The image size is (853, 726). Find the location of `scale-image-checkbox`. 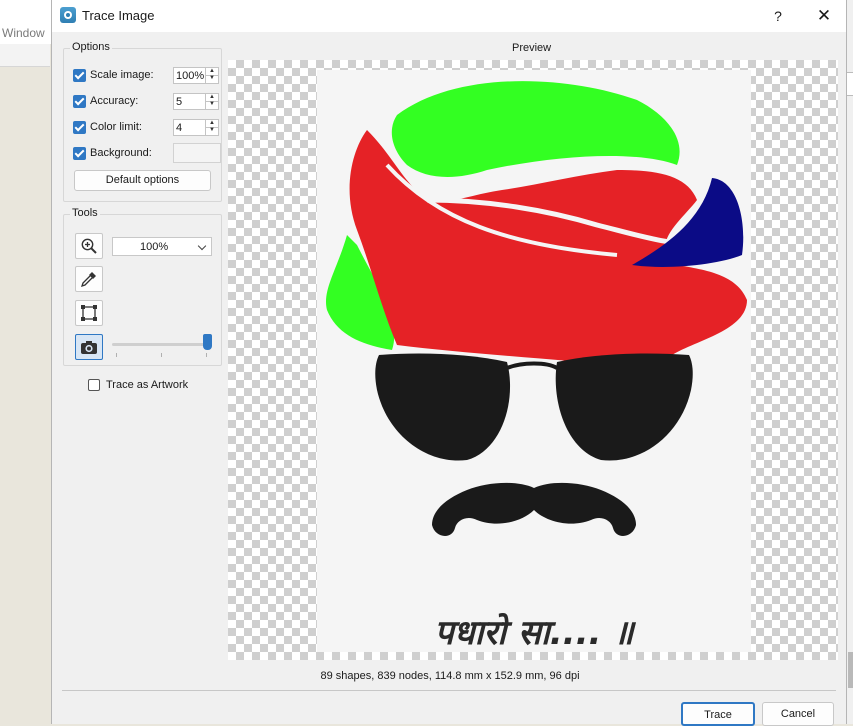

scale-image-checkbox is located at coordinates (79, 75).